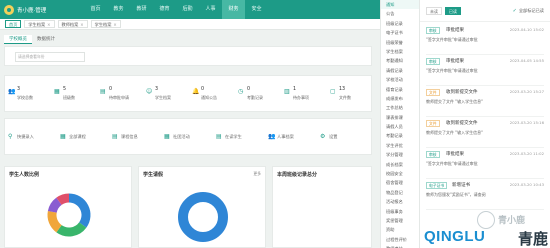  I want to click on stat-card: ▥ 1 待办事项, so click(304, 94).